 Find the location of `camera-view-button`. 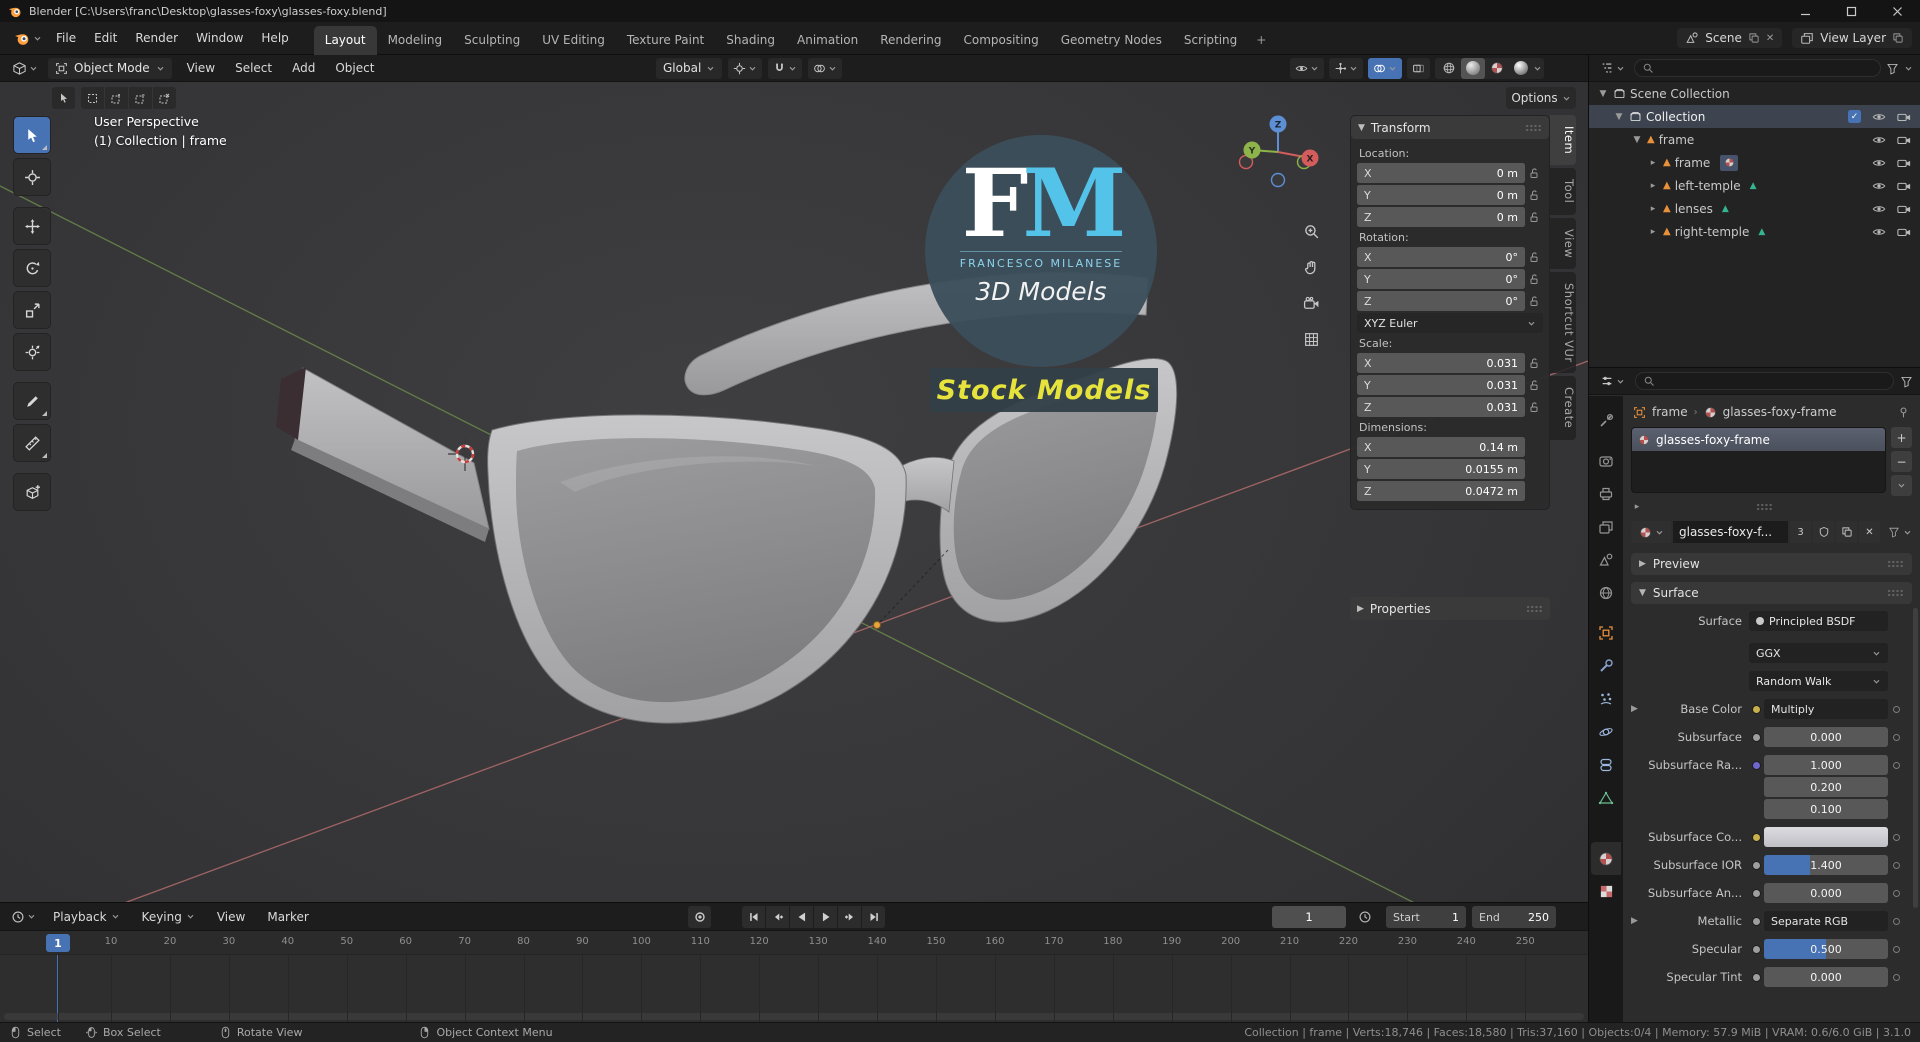

camera-view-button is located at coordinates (1311, 303).